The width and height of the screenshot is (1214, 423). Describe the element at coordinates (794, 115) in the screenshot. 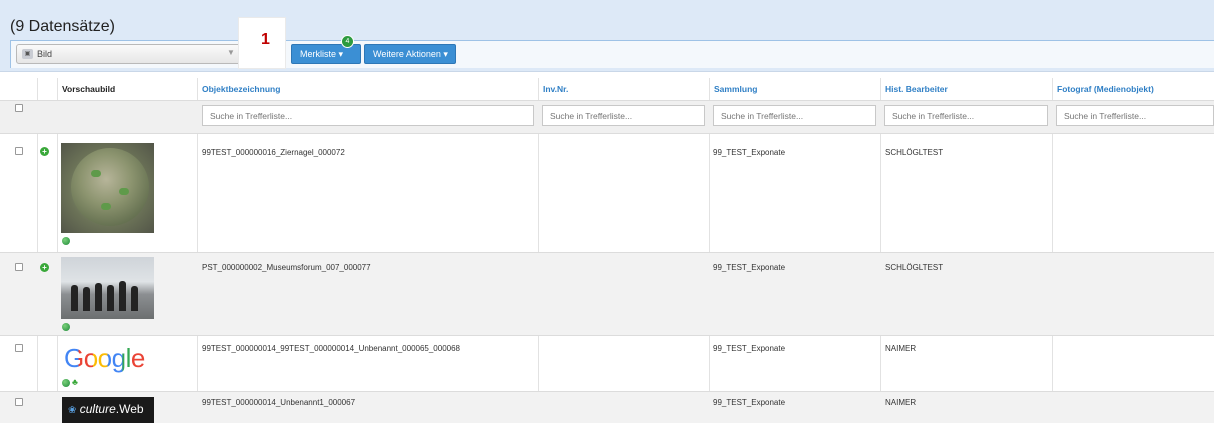

I see `search-sammlung` at that location.